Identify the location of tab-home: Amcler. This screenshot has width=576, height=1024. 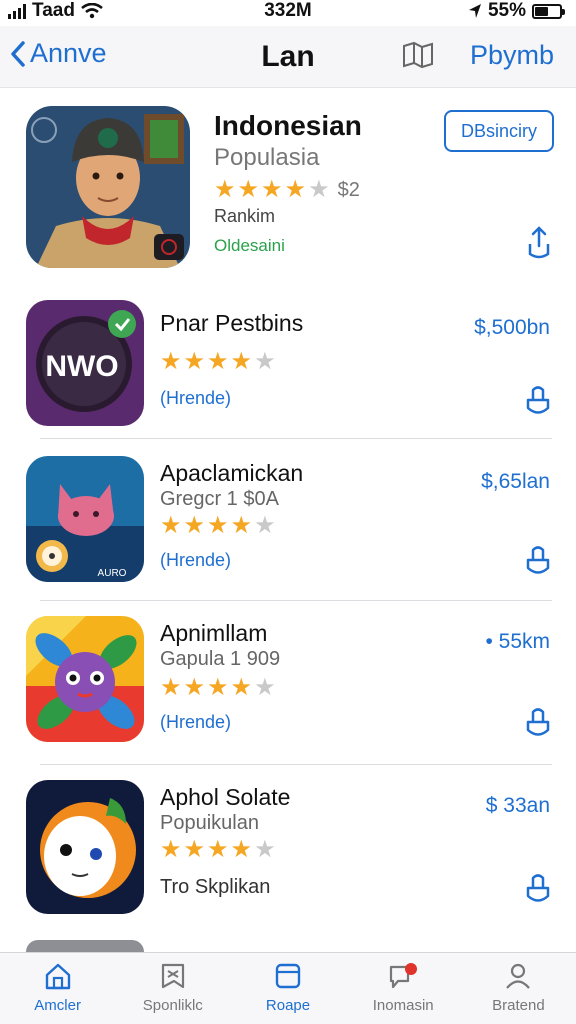
(57, 988).